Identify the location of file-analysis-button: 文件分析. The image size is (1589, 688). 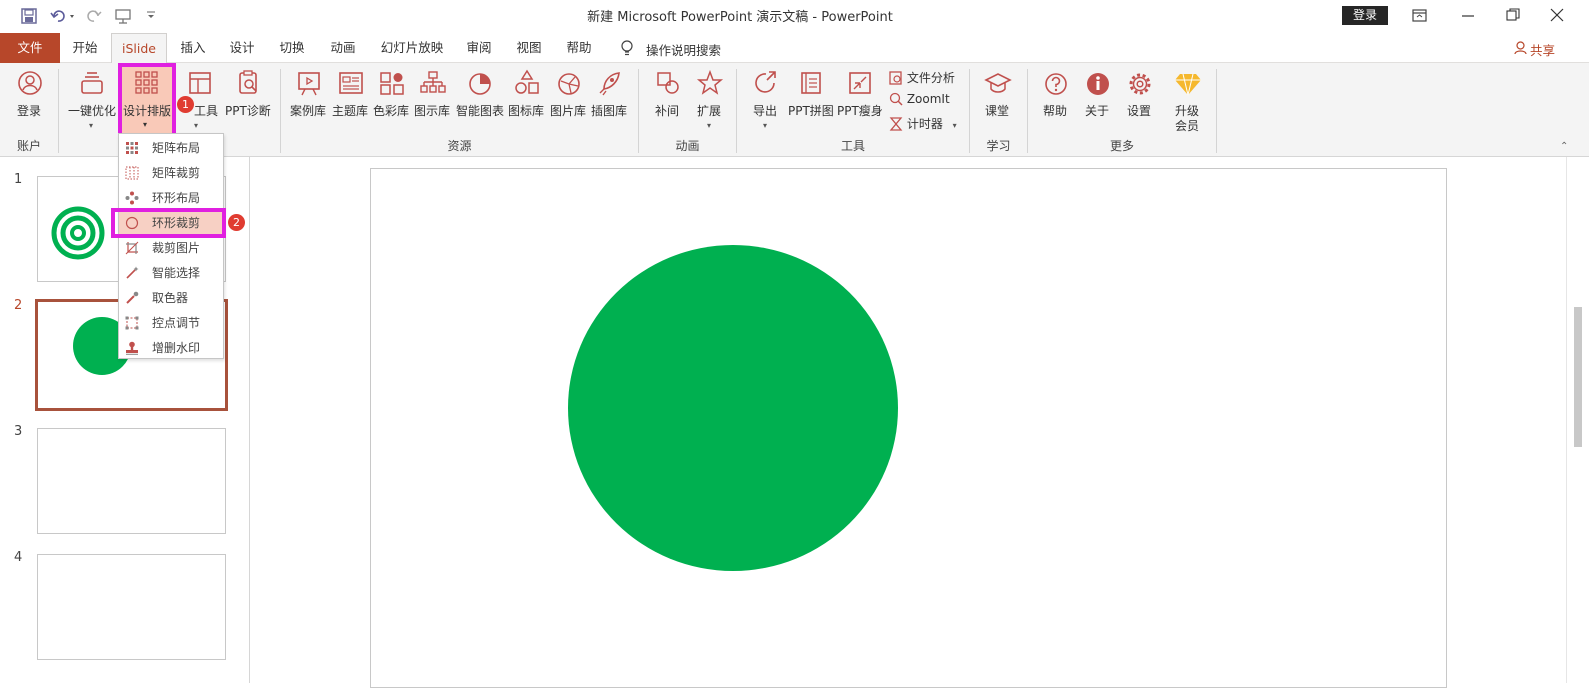
(922, 77).